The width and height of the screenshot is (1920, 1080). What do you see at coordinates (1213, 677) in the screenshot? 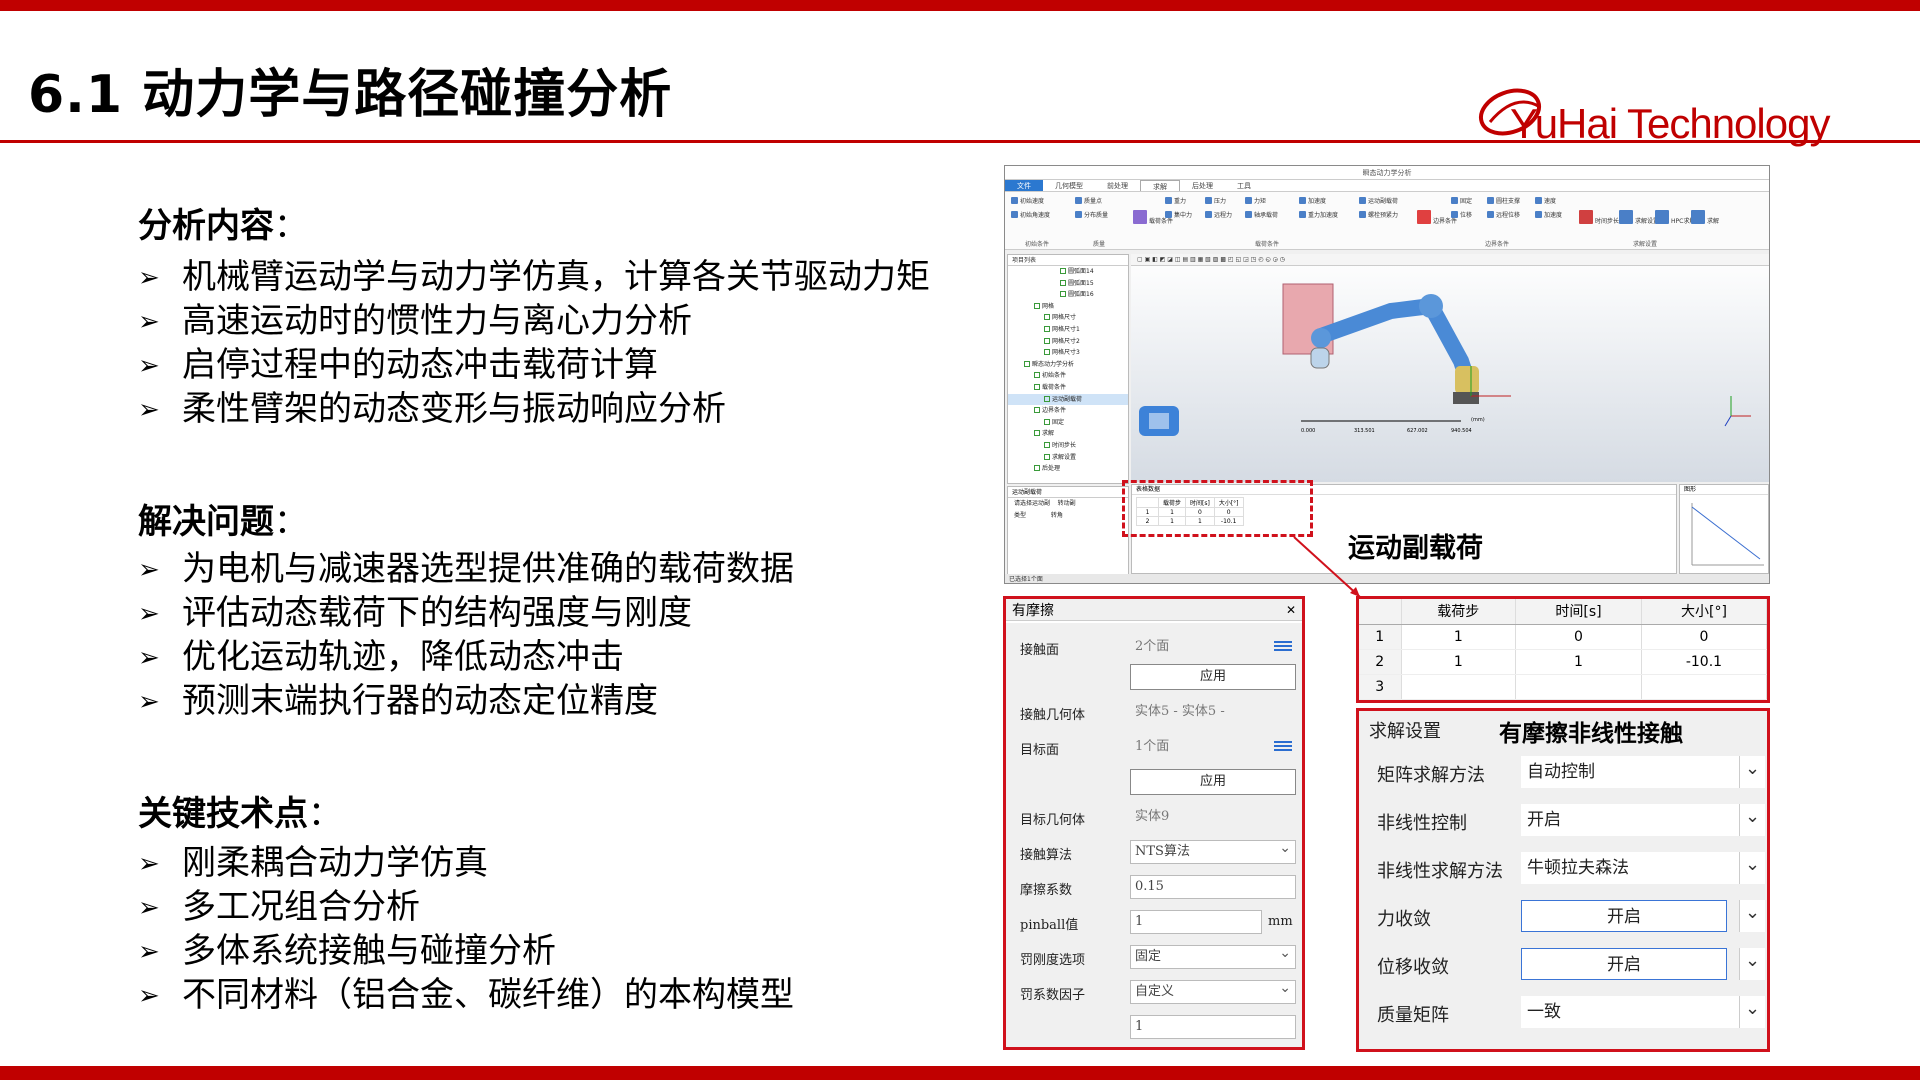
I see `contact-apply-button: 应用` at bounding box center [1213, 677].